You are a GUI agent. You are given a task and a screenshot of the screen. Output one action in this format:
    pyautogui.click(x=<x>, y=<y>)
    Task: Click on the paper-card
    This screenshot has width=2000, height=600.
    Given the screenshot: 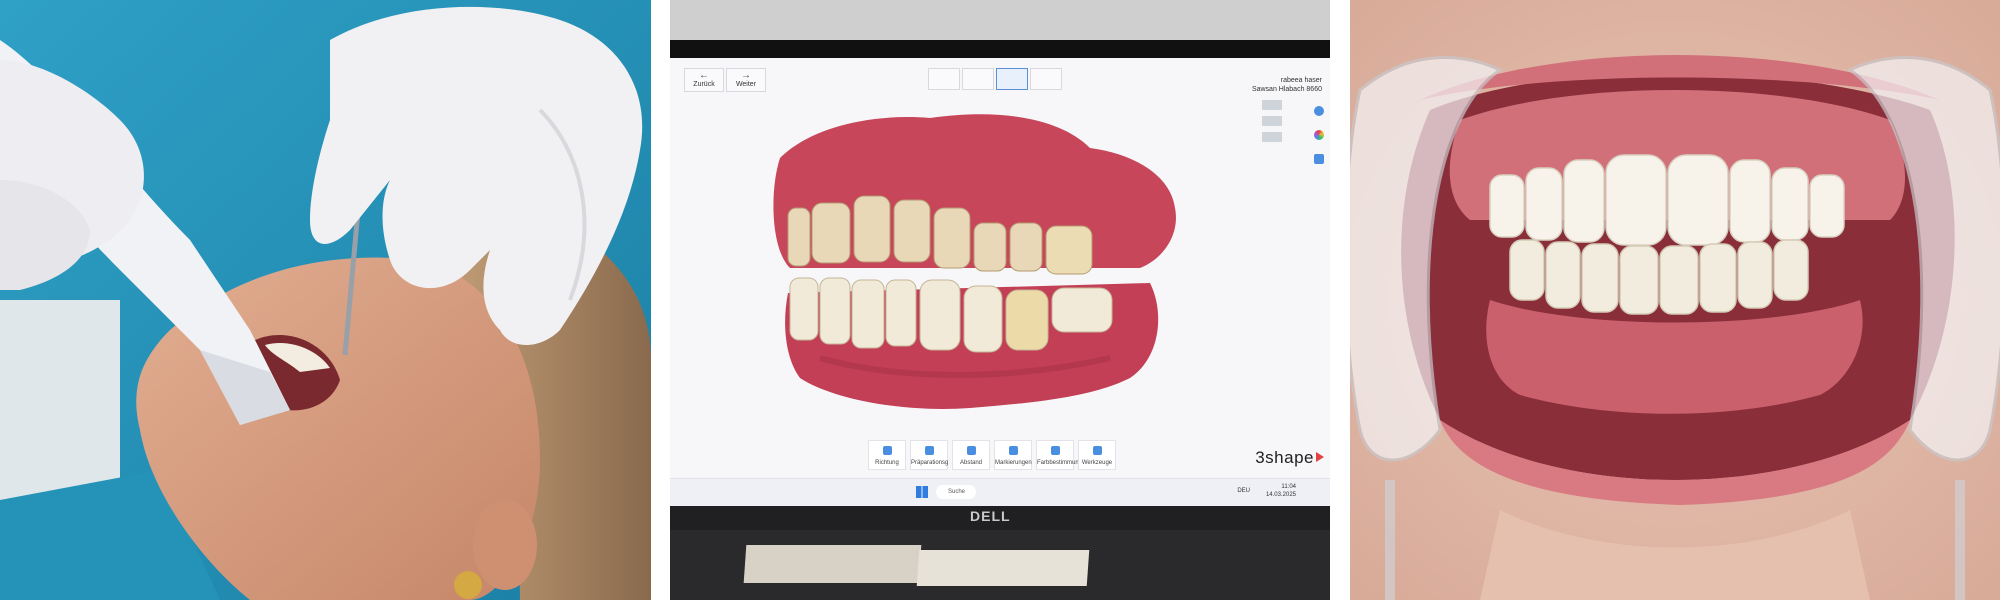 What is the action you would take?
    pyautogui.click(x=832, y=564)
    